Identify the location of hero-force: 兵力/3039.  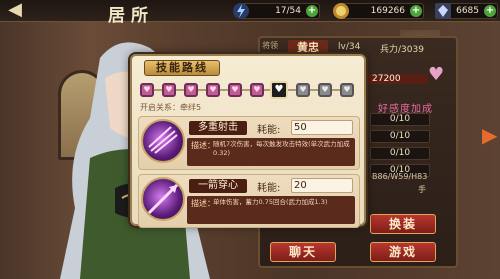
(402, 50).